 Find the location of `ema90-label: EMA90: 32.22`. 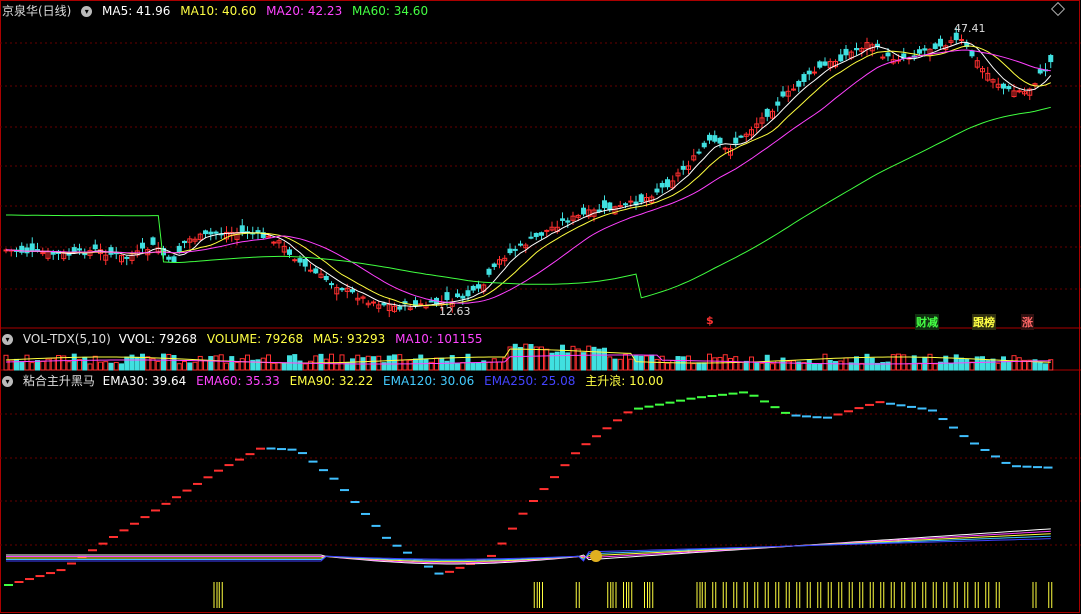

ema90-label: EMA90: 32.22 is located at coordinates (331, 381).